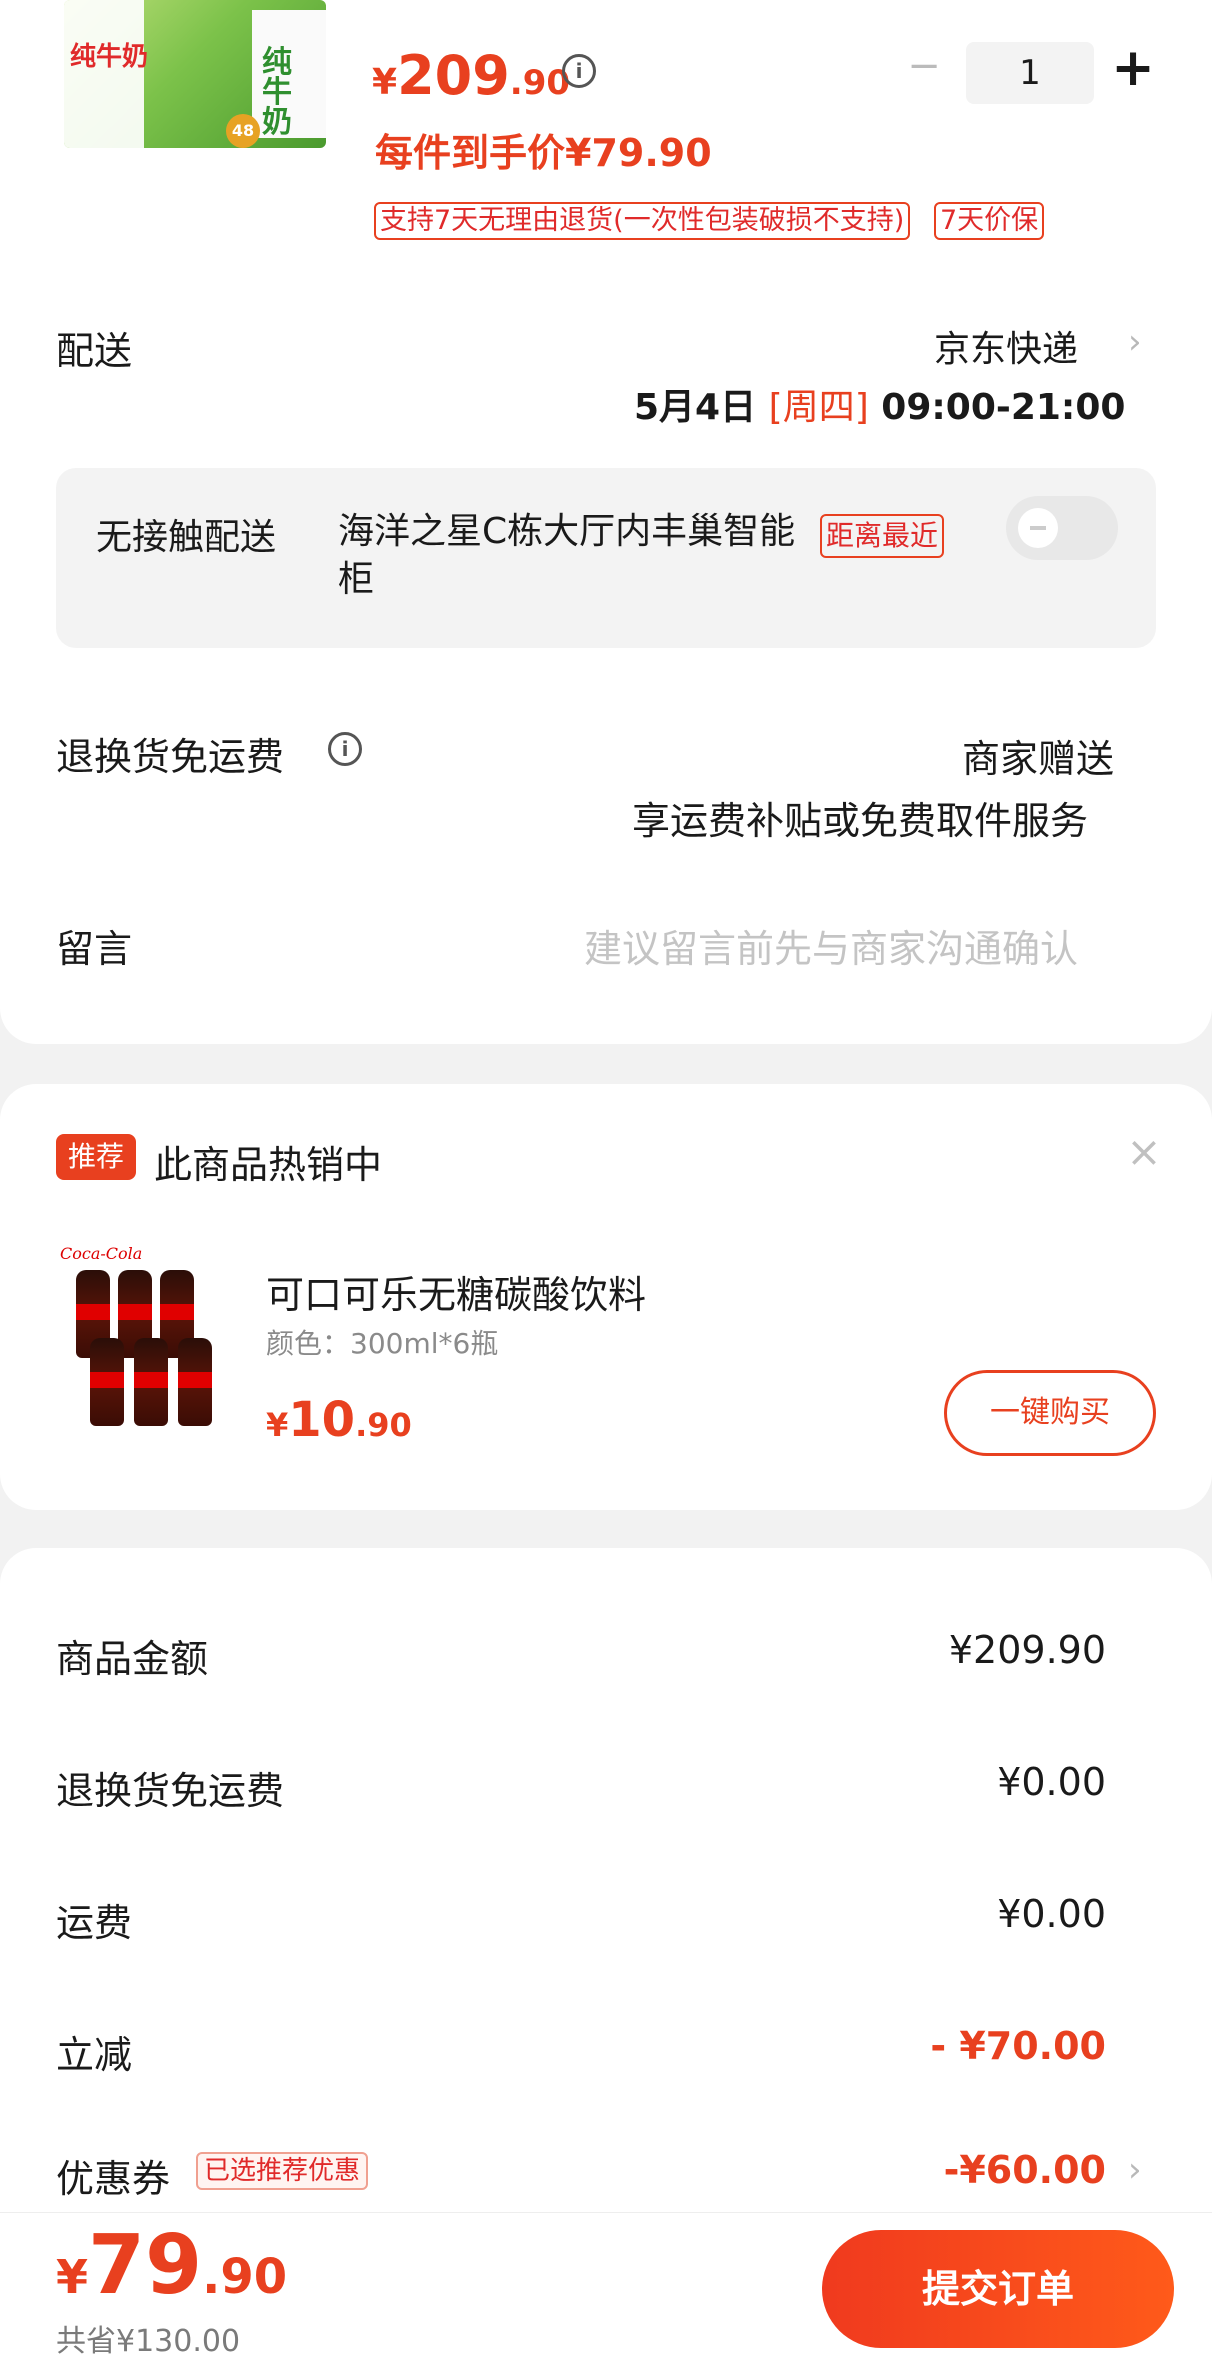 The width and height of the screenshot is (1212, 2368). I want to click on toggle-knob, so click(1038, 528).